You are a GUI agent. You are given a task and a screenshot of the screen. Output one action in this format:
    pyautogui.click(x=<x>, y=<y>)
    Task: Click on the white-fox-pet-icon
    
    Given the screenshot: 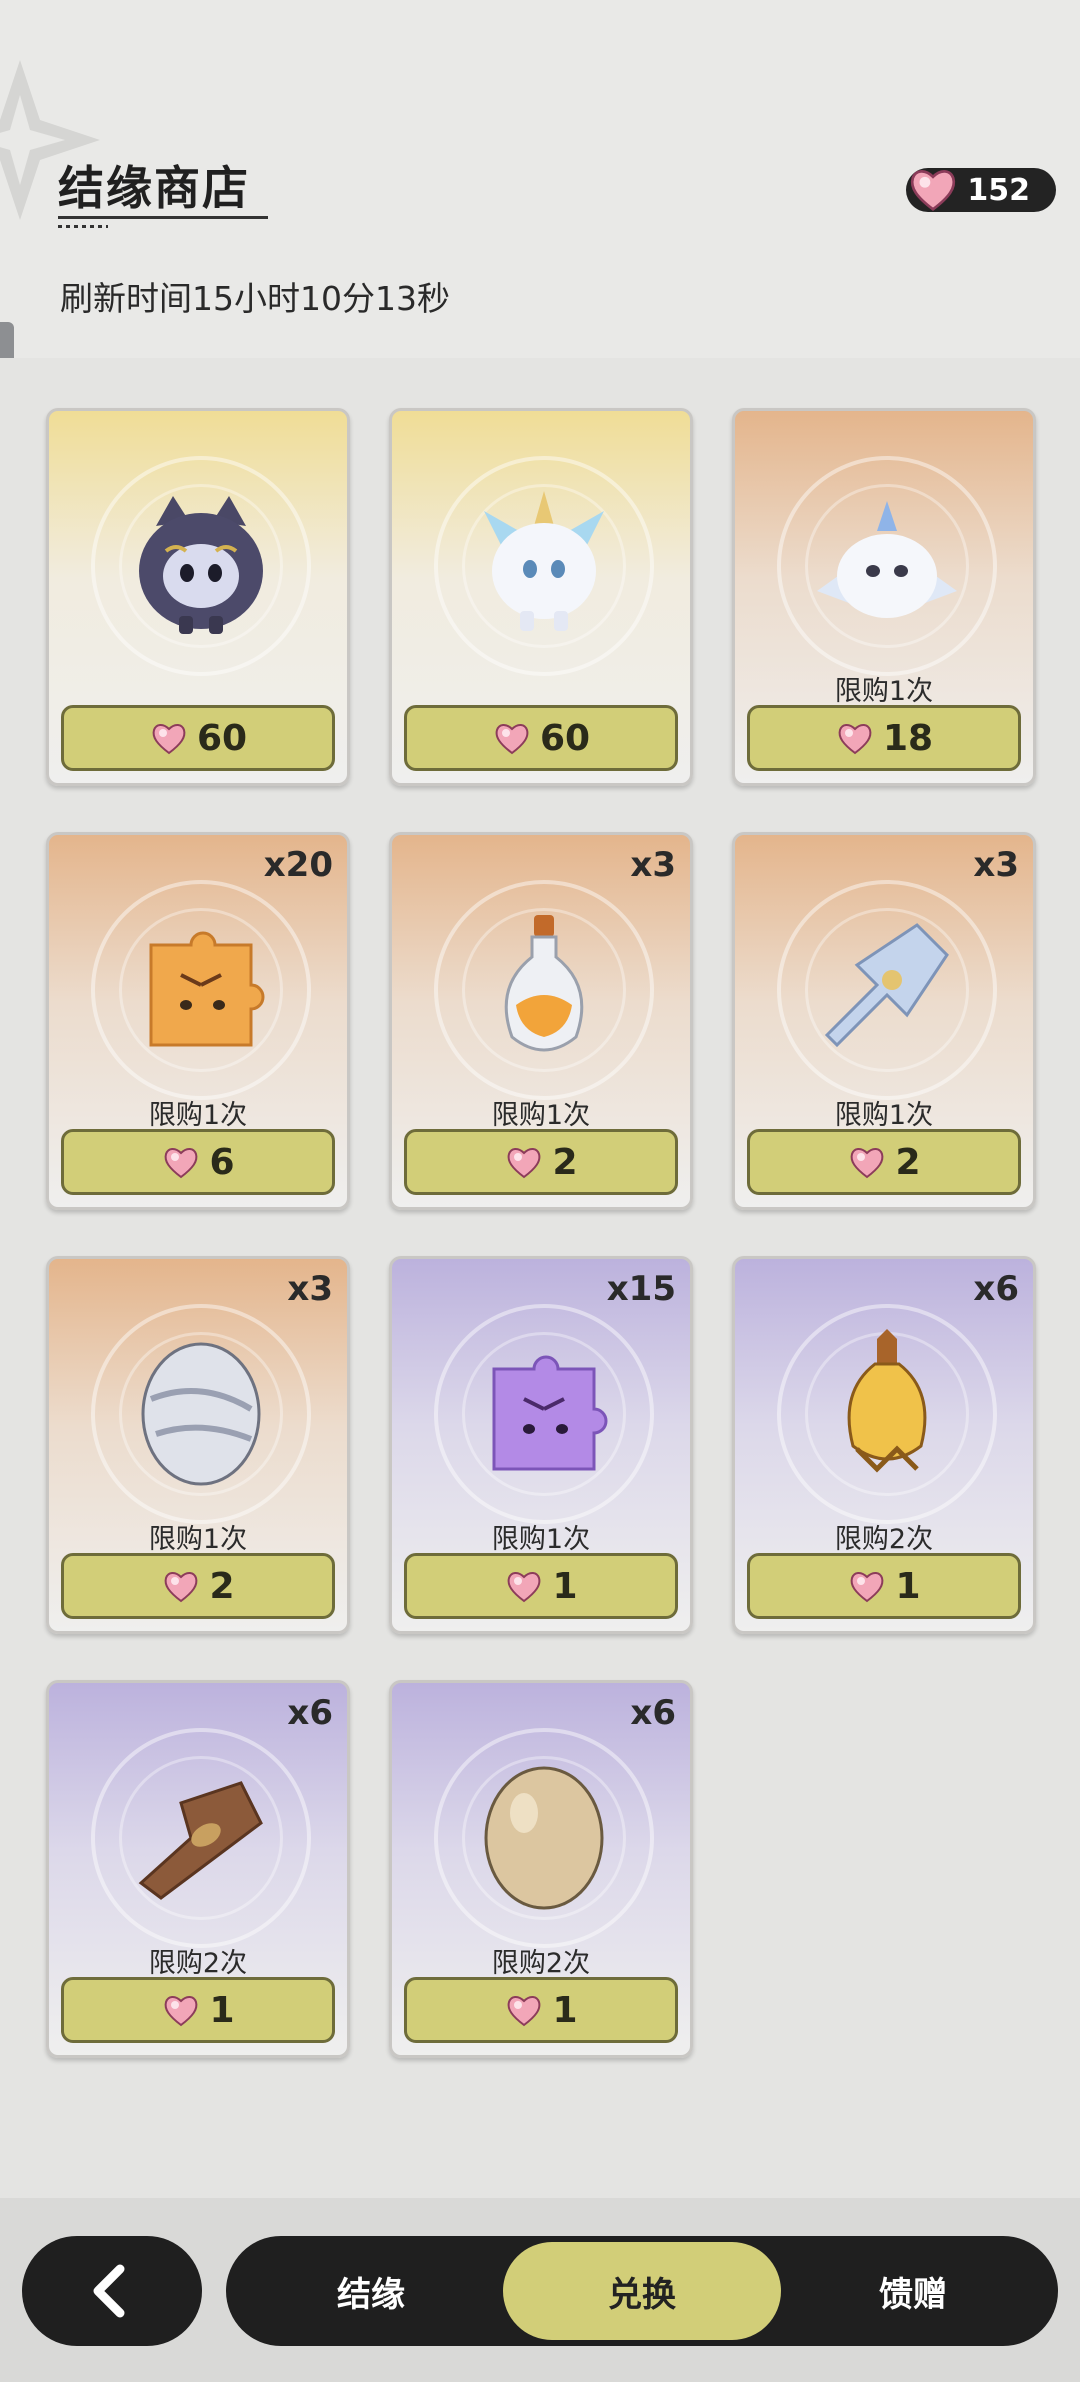 What is the action you would take?
    pyautogui.click(x=544, y=561)
    